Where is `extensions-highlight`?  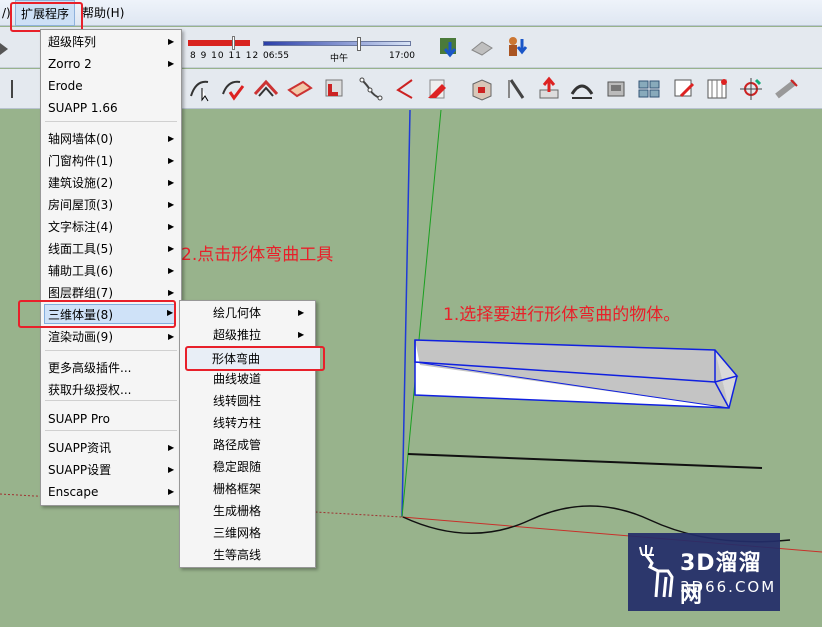 extensions-highlight is located at coordinates (46, 17).